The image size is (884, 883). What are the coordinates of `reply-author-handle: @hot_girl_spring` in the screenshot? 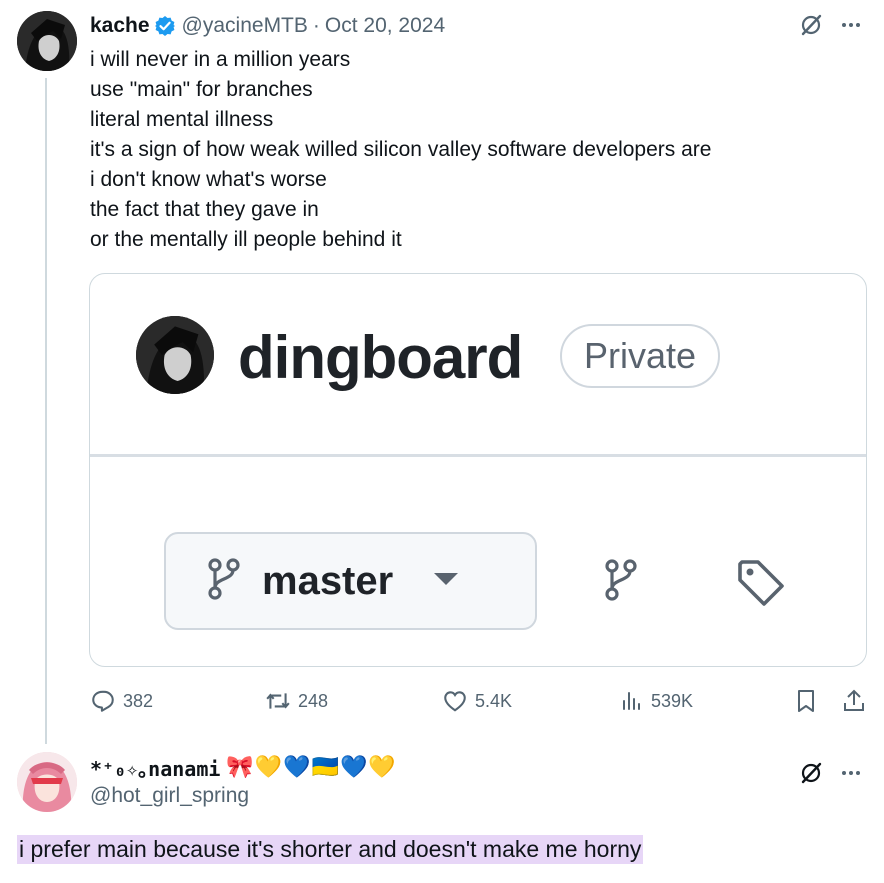 It's located at (169, 796).